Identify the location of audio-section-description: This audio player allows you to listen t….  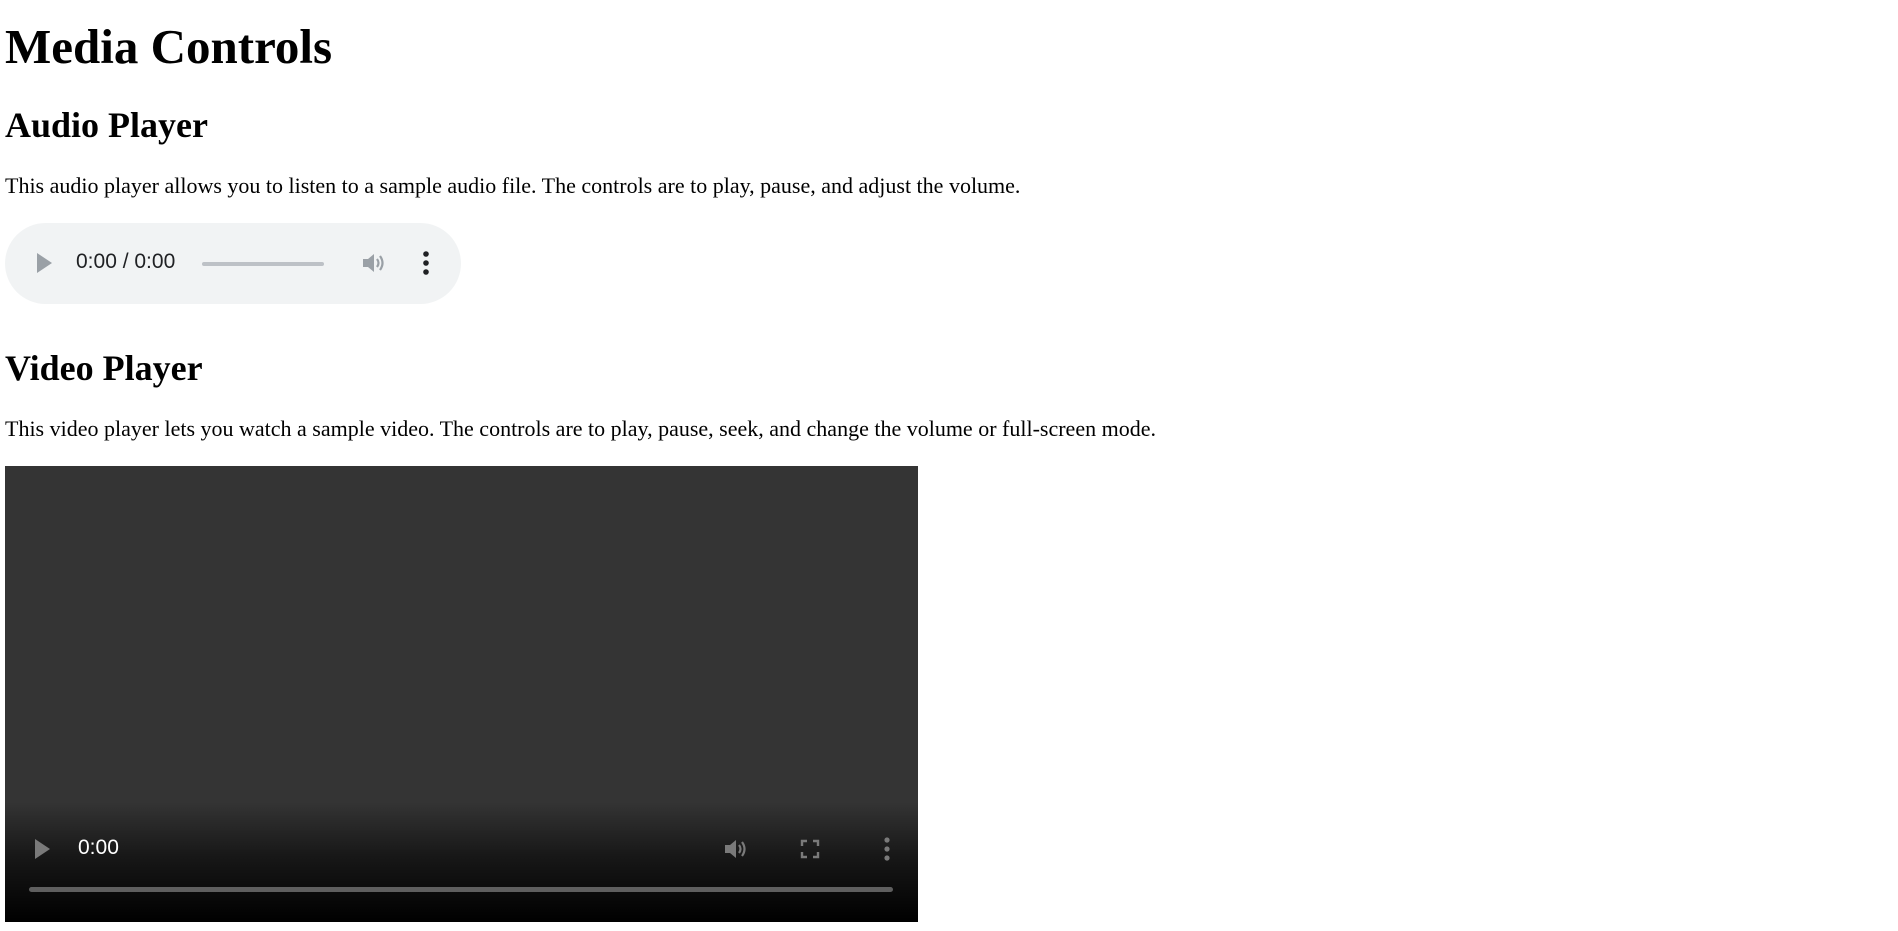
(513, 185).